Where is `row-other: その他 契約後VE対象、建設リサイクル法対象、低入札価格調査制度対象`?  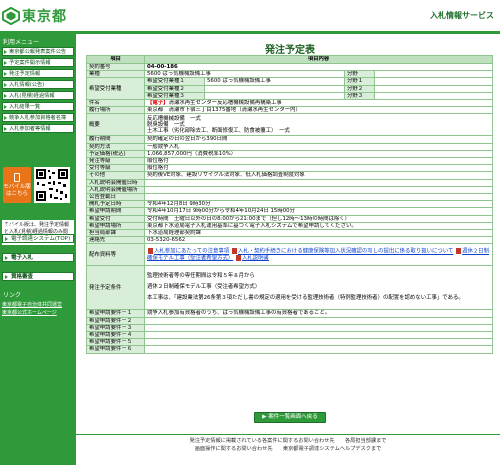
row-other: その他 契約後VE対象、建設リサイクル法対象、低入札価格調査制度対象 is located at coordinates (290, 175).